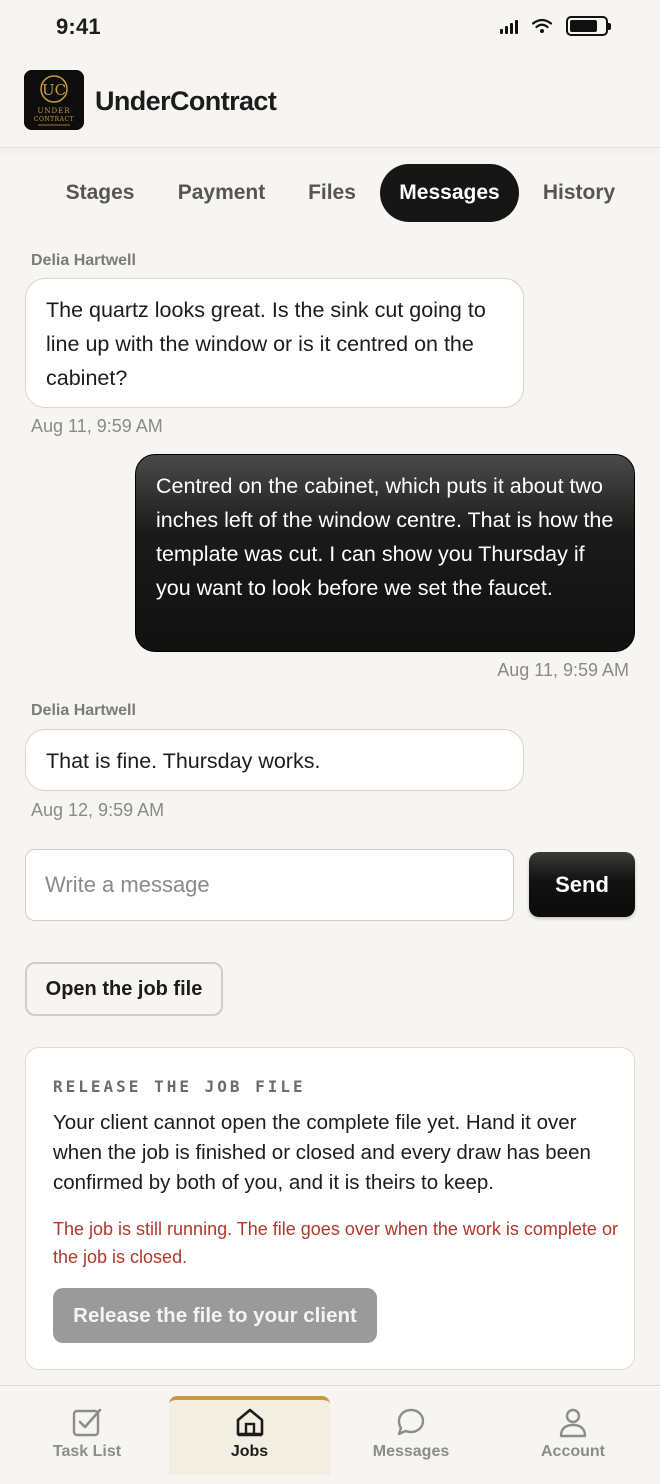 The width and height of the screenshot is (660, 1484). I want to click on nav-item-account: Account, so click(573, 1435).